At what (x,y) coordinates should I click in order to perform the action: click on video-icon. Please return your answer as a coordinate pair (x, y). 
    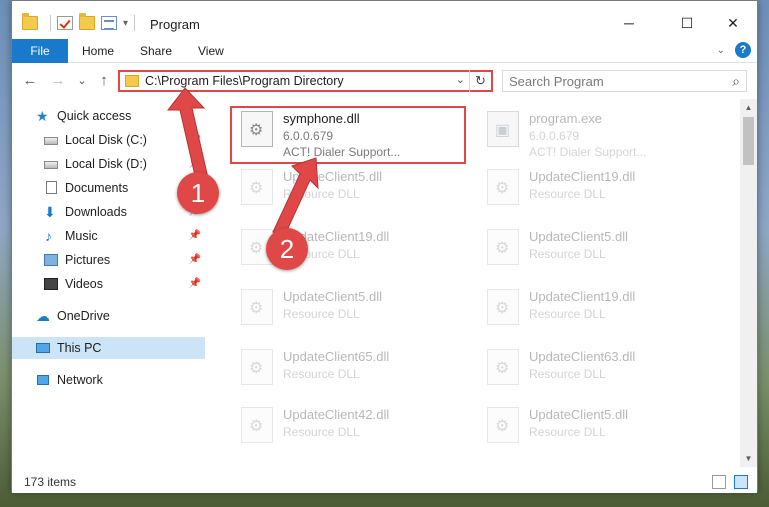
    Looking at the image, I should click on (51, 284).